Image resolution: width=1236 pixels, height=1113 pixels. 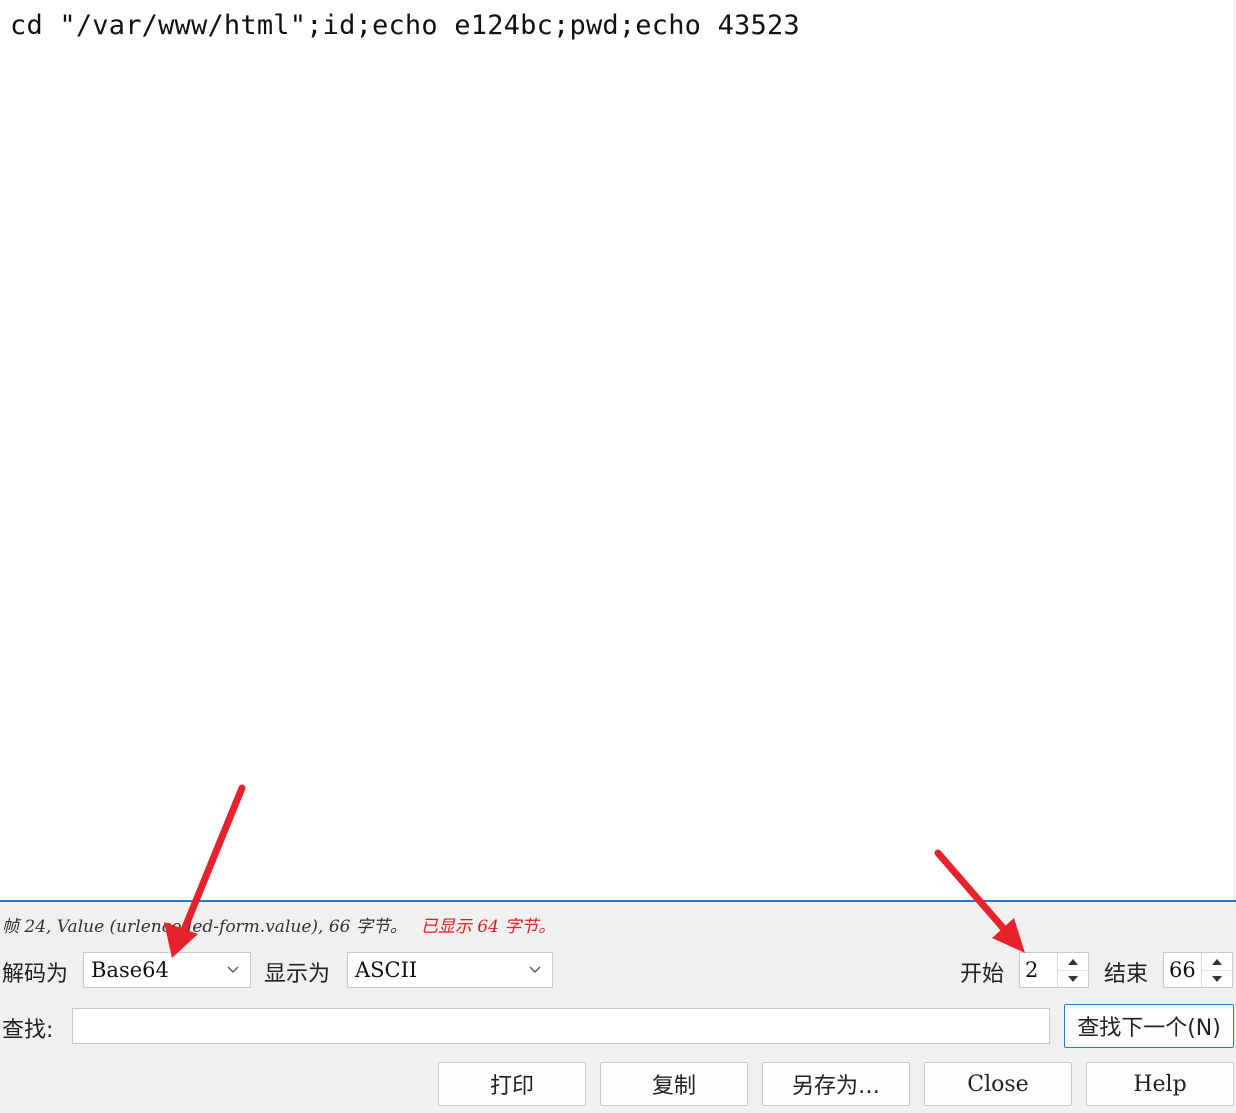 I want to click on display-label: 显示为, so click(x=297, y=974).